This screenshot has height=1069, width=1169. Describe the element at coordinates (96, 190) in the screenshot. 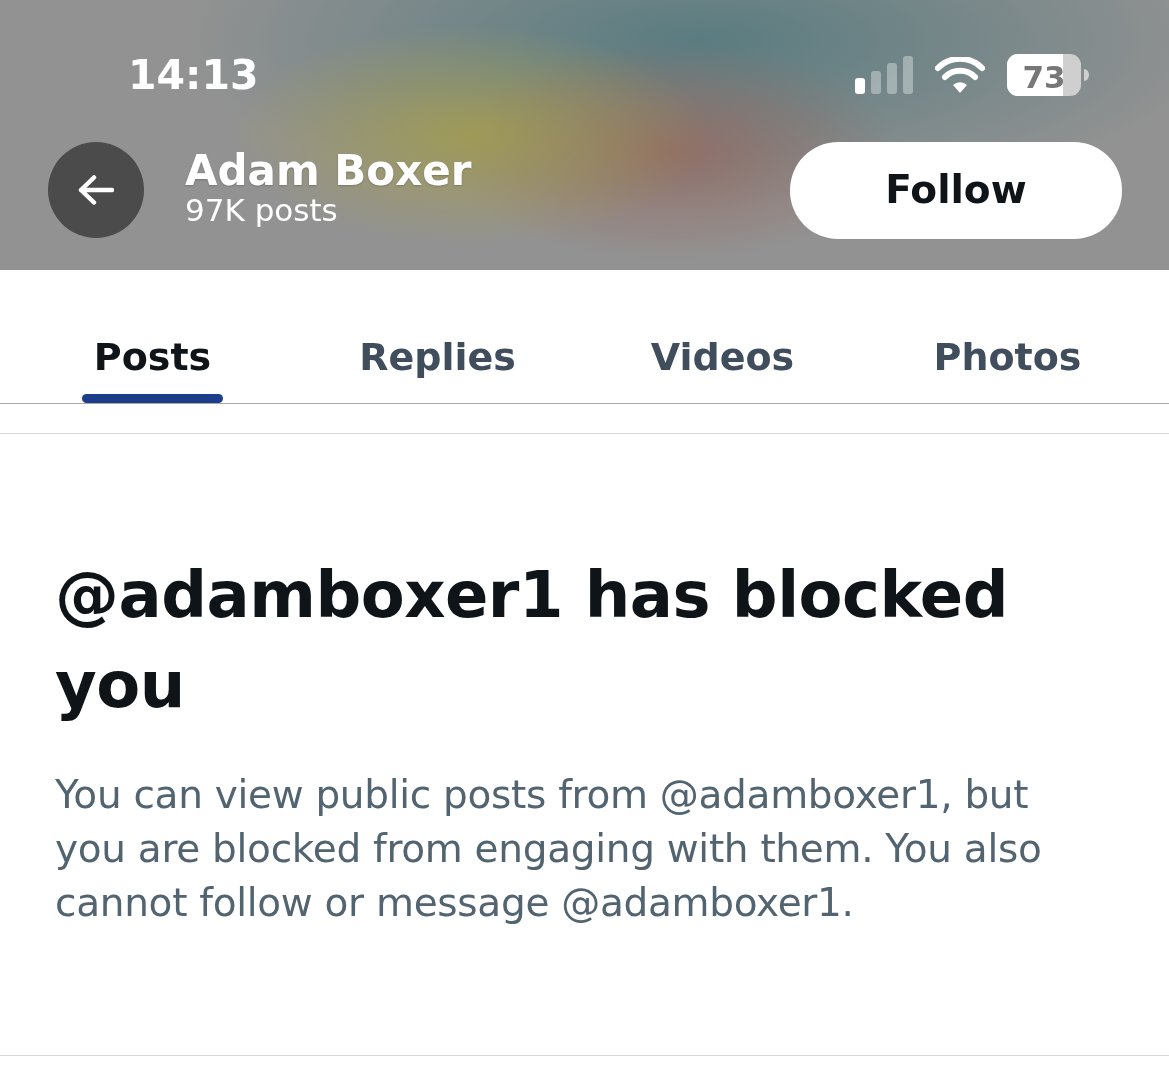

I see `back-arrow-icon` at that location.